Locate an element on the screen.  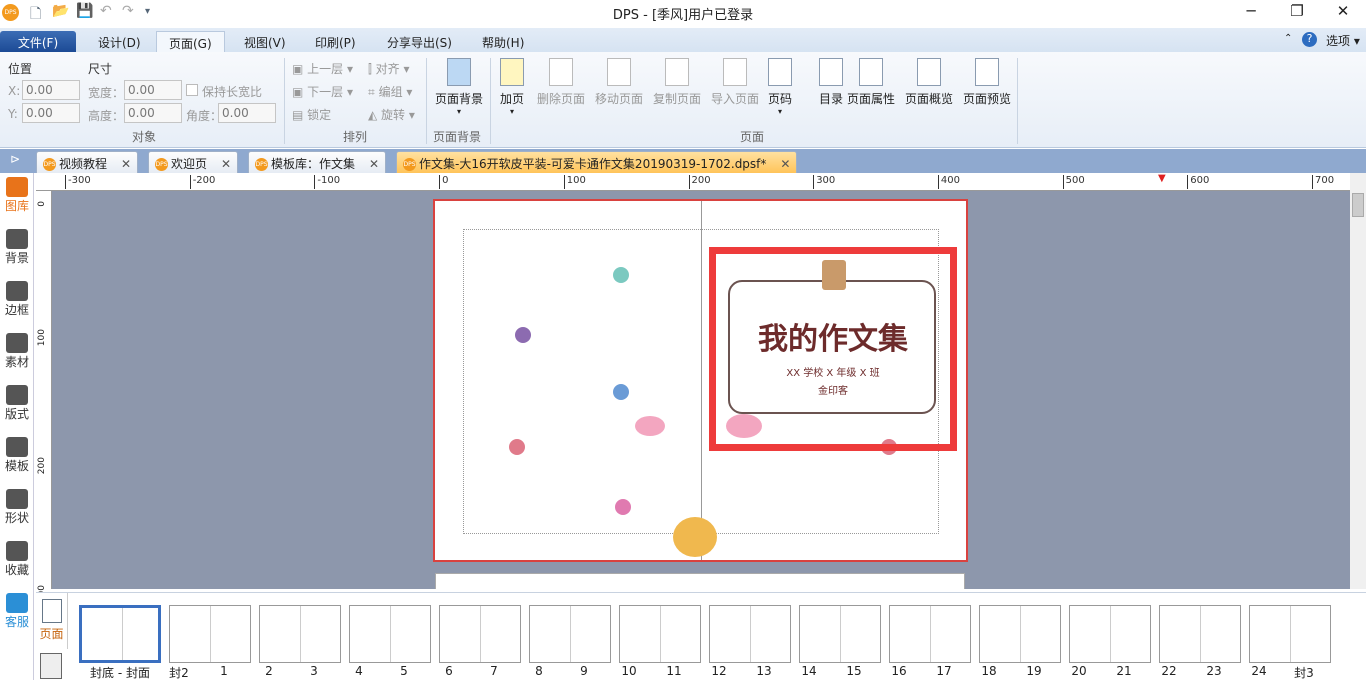
sidebar-item-label: 客服 is located at coordinates (16, 622).